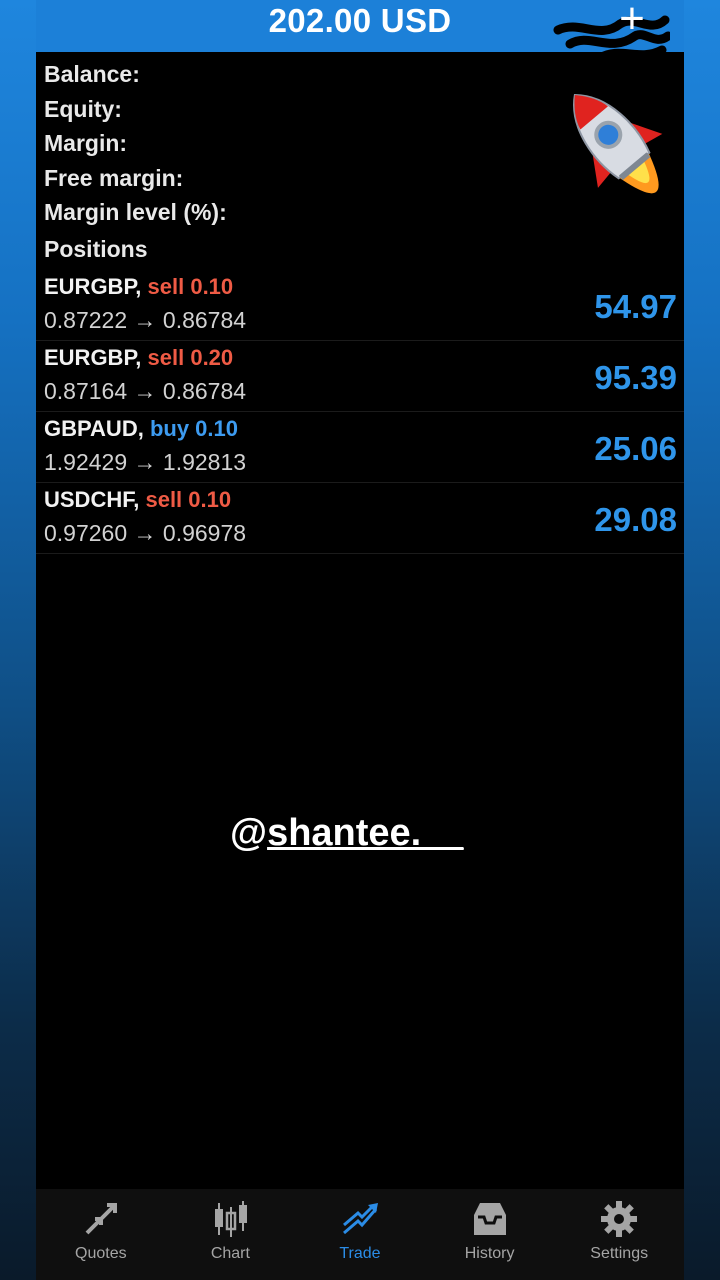 This screenshot has height=1280, width=720. I want to click on tab-quotes: Quotes, so click(101, 1234).